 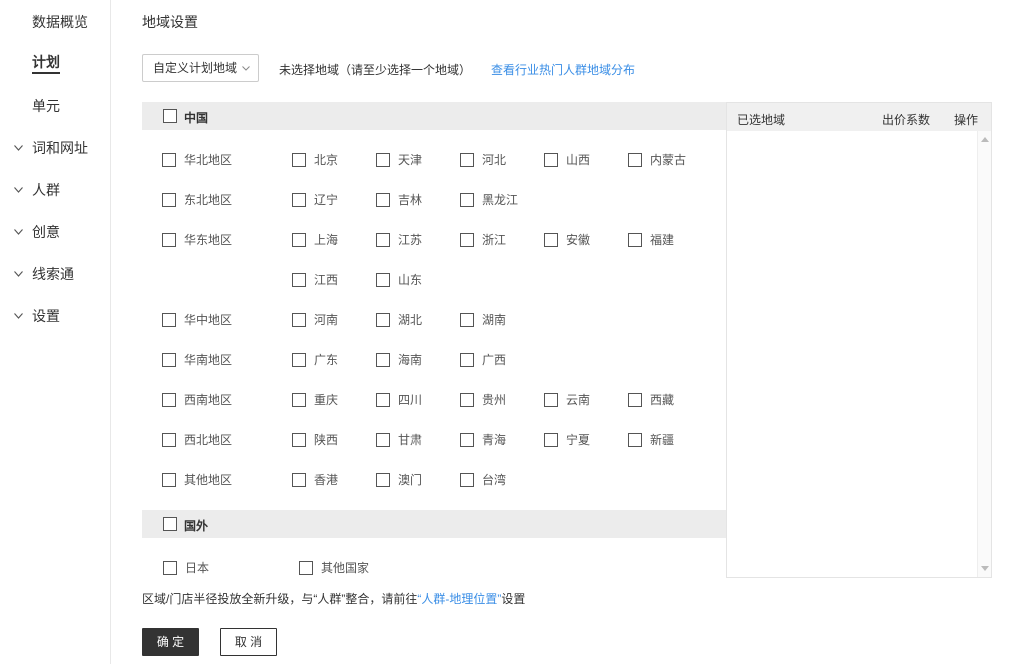 What do you see at coordinates (55, 316) in the screenshot?
I see `sidebar-item-7: 设置` at bounding box center [55, 316].